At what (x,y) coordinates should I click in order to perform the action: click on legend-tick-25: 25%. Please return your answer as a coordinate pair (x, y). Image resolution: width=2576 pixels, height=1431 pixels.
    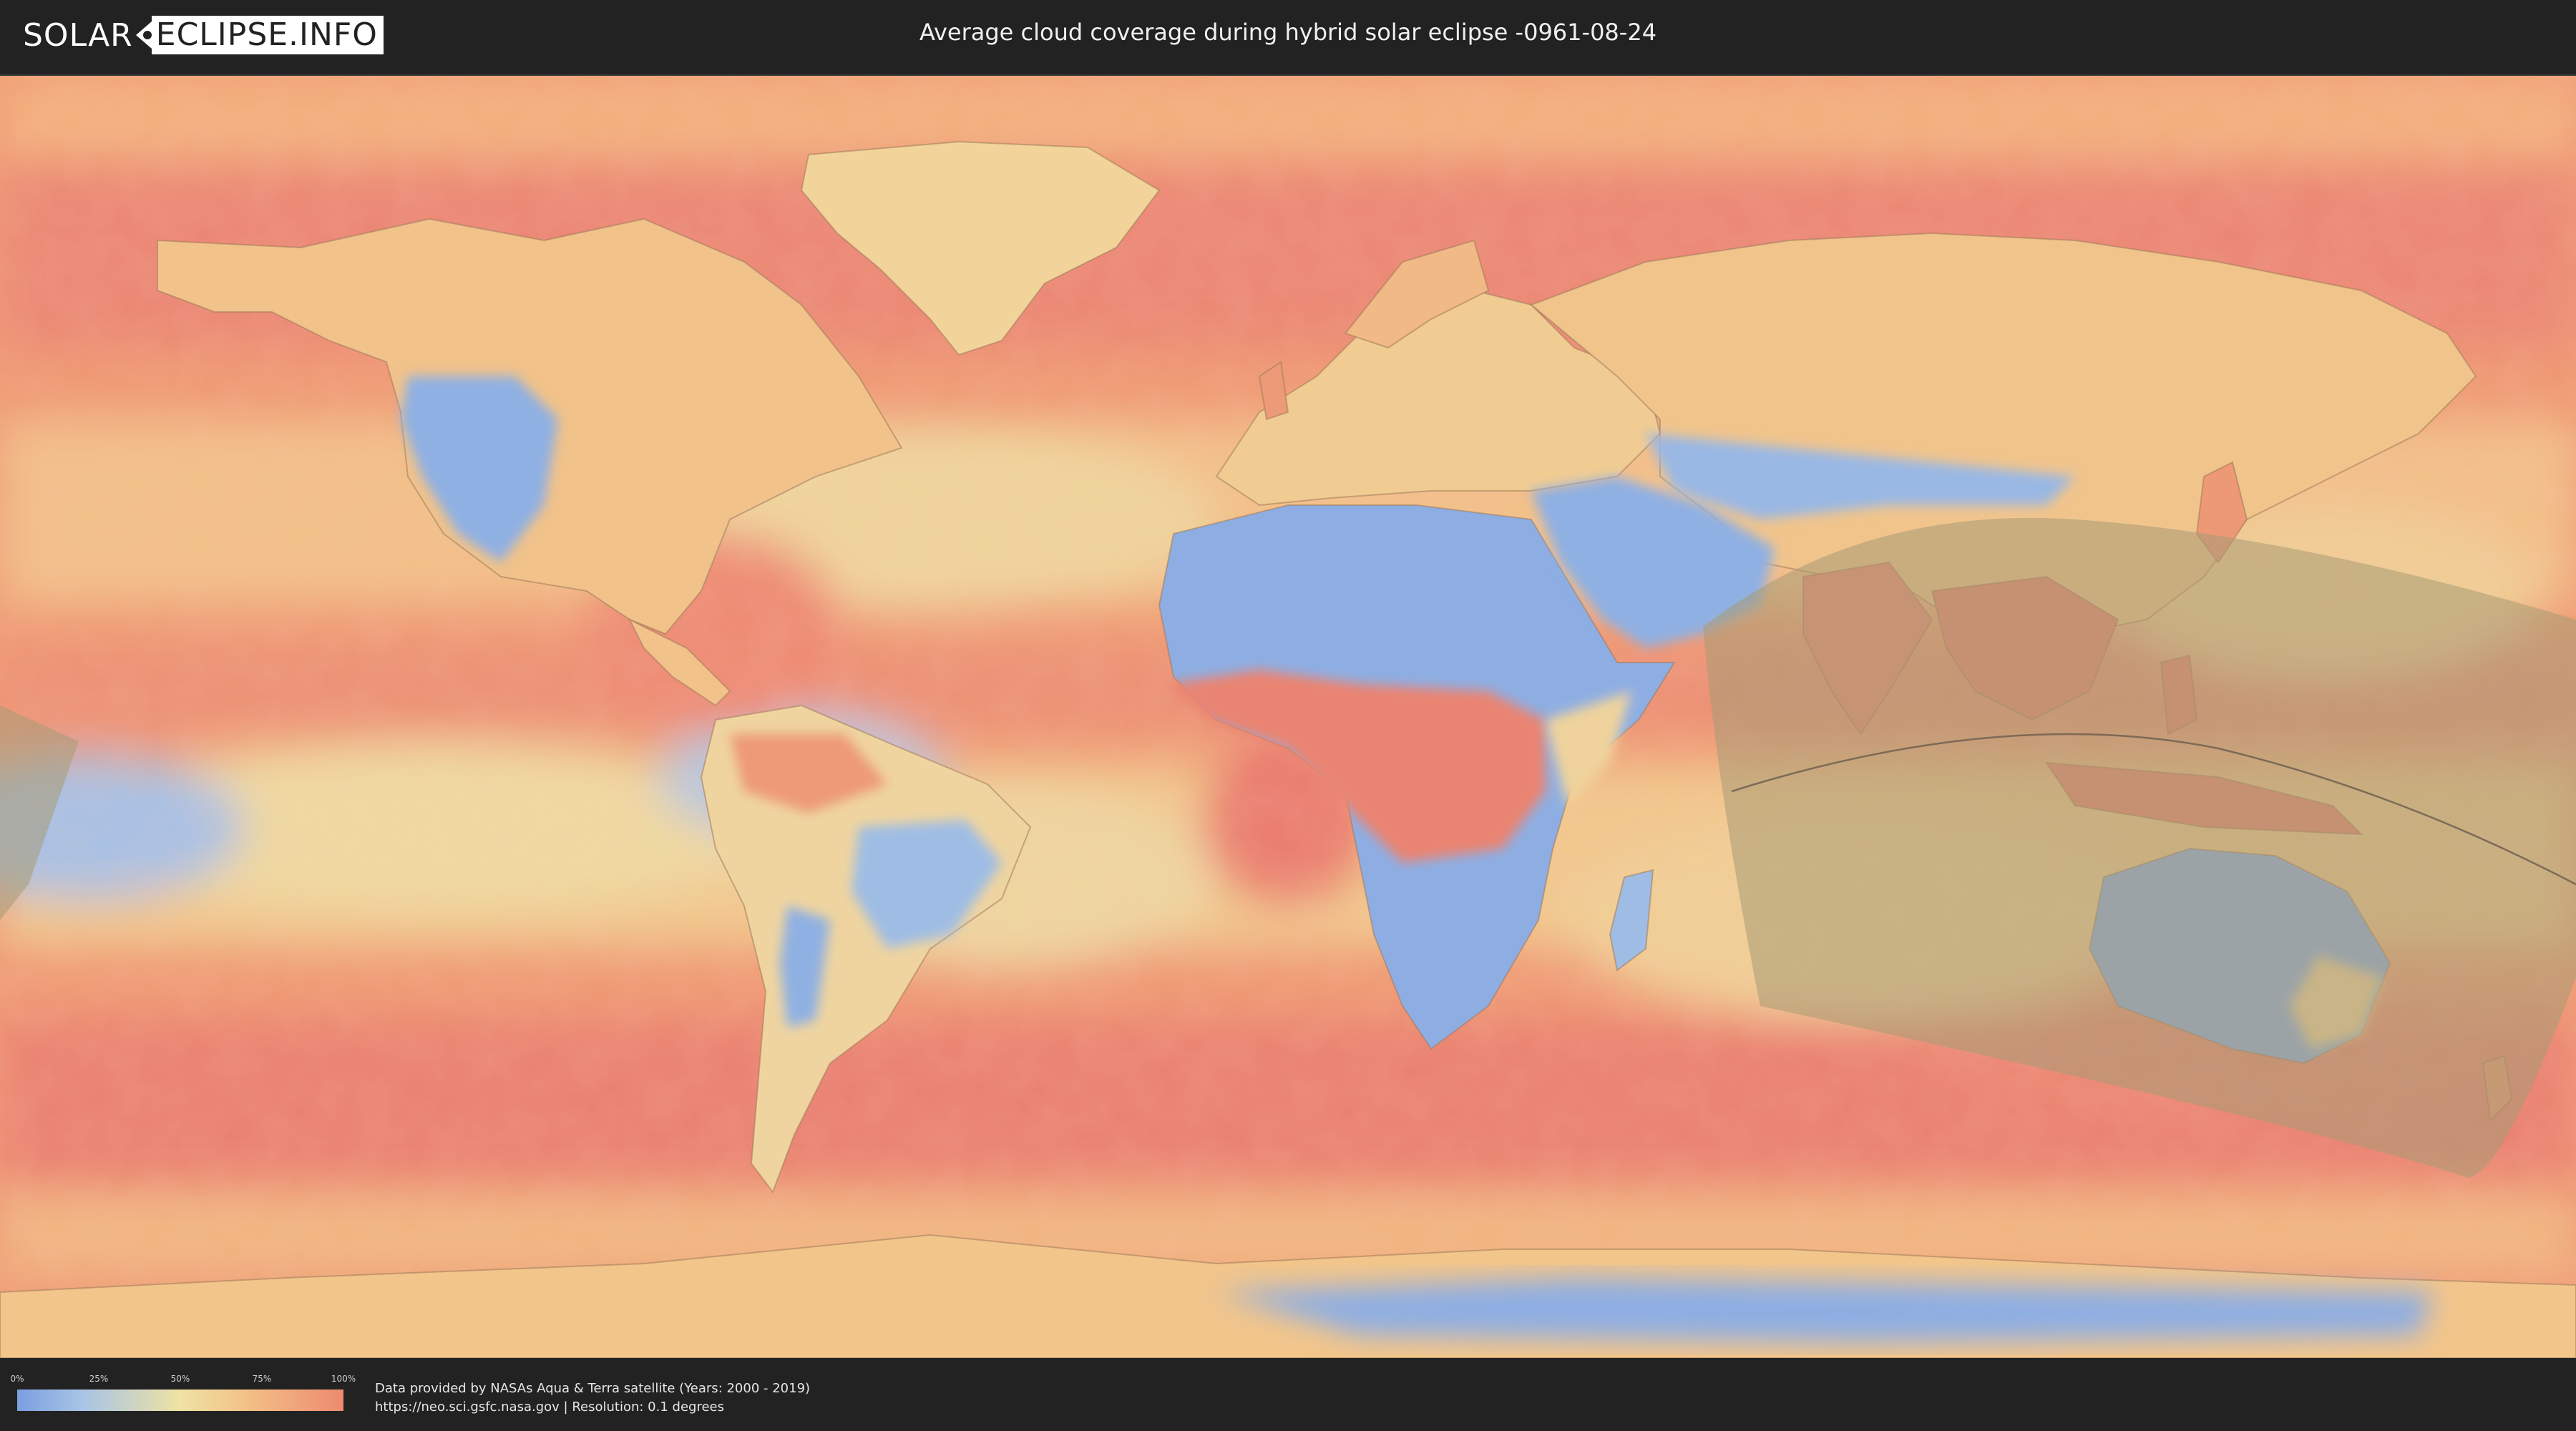
    Looking at the image, I should click on (99, 1379).